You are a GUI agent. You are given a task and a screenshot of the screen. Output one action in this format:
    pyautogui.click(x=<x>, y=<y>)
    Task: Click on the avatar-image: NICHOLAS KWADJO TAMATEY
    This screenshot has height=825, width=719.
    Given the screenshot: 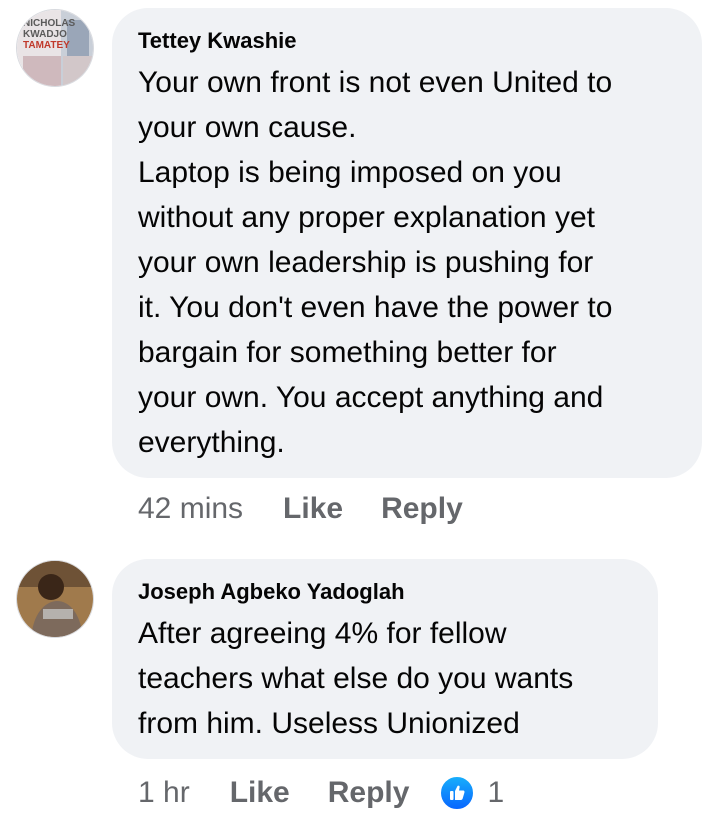 What is the action you would take?
    pyautogui.click(x=55, y=48)
    